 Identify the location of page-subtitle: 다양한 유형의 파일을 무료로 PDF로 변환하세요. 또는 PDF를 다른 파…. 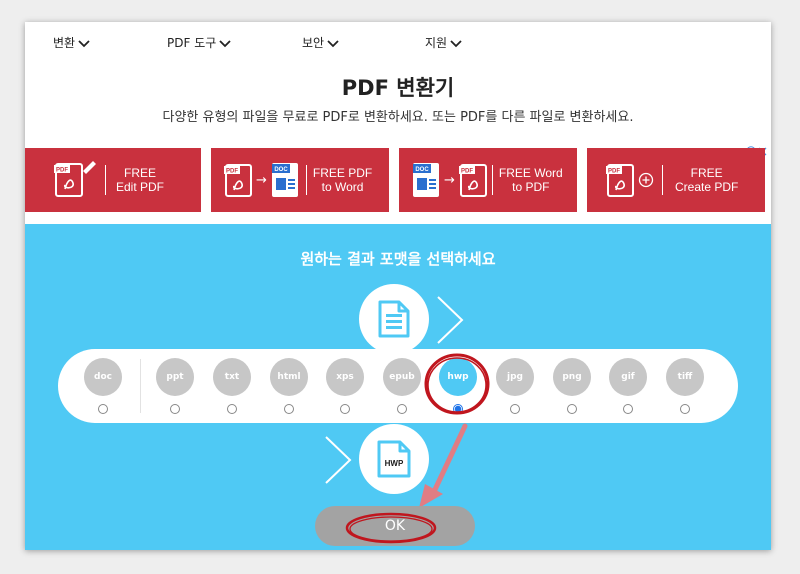
(398, 117).